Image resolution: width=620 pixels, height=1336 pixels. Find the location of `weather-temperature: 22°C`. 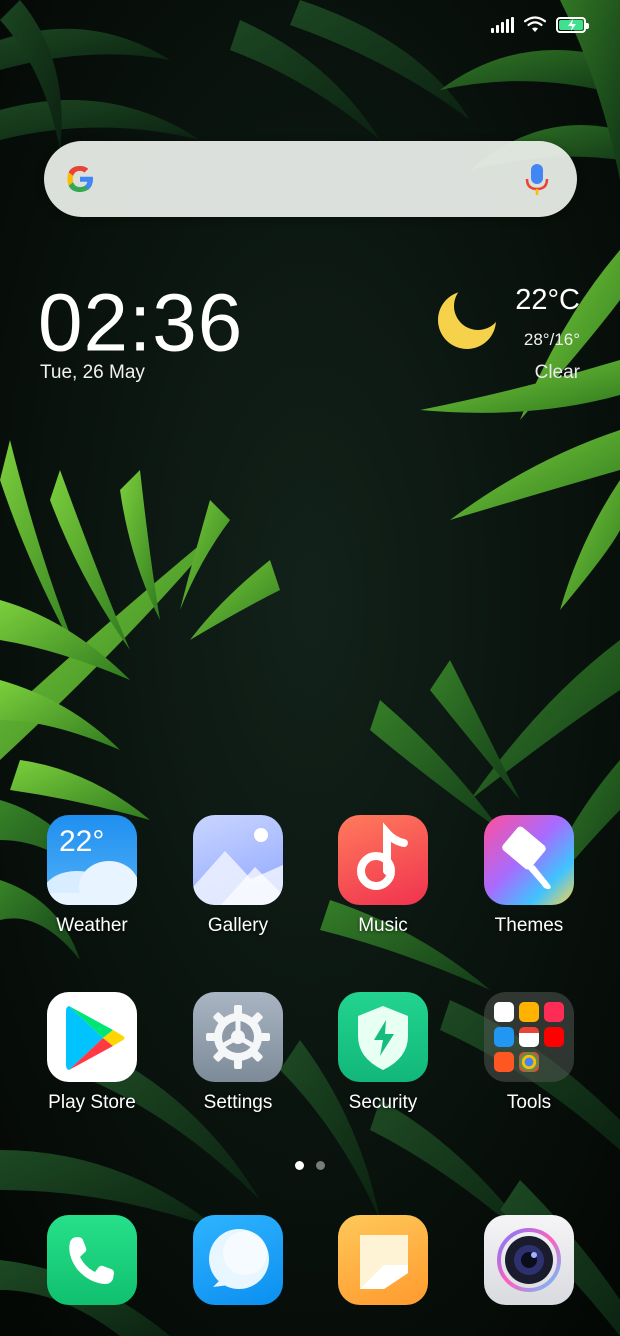

weather-temperature: 22°C is located at coordinates (547, 300).